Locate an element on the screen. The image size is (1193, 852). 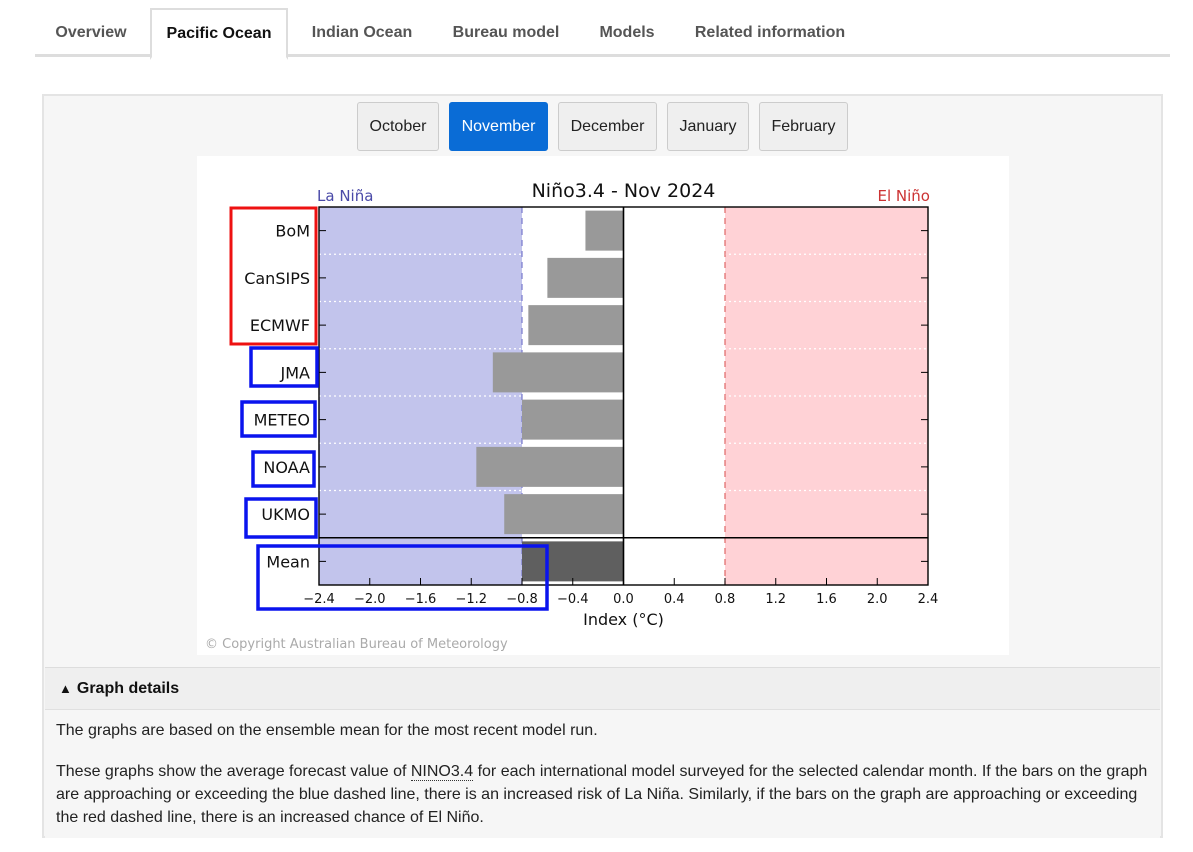
bar-bom is located at coordinates (604, 230).